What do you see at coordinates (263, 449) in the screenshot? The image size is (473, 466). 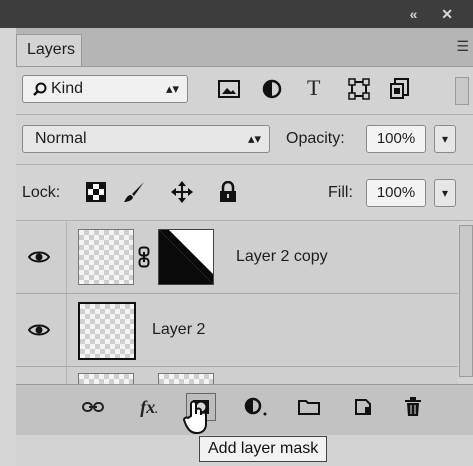 I see `tooltip: Add layer mask` at bounding box center [263, 449].